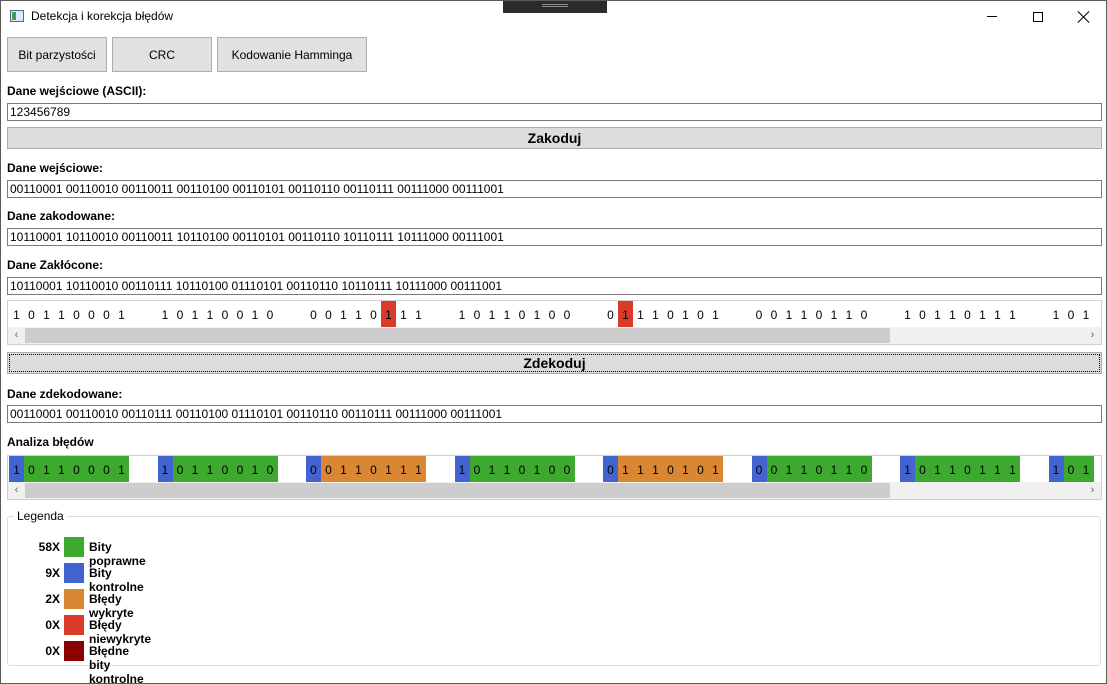  What do you see at coordinates (120, 632) in the screenshot?
I see `legend-label: Błędy niewykryte` at bounding box center [120, 632].